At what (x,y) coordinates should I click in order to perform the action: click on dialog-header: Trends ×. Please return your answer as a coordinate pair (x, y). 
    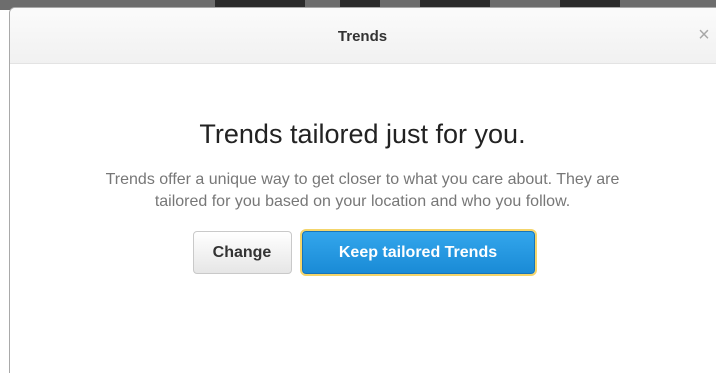
    Looking at the image, I should click on (363, 36).